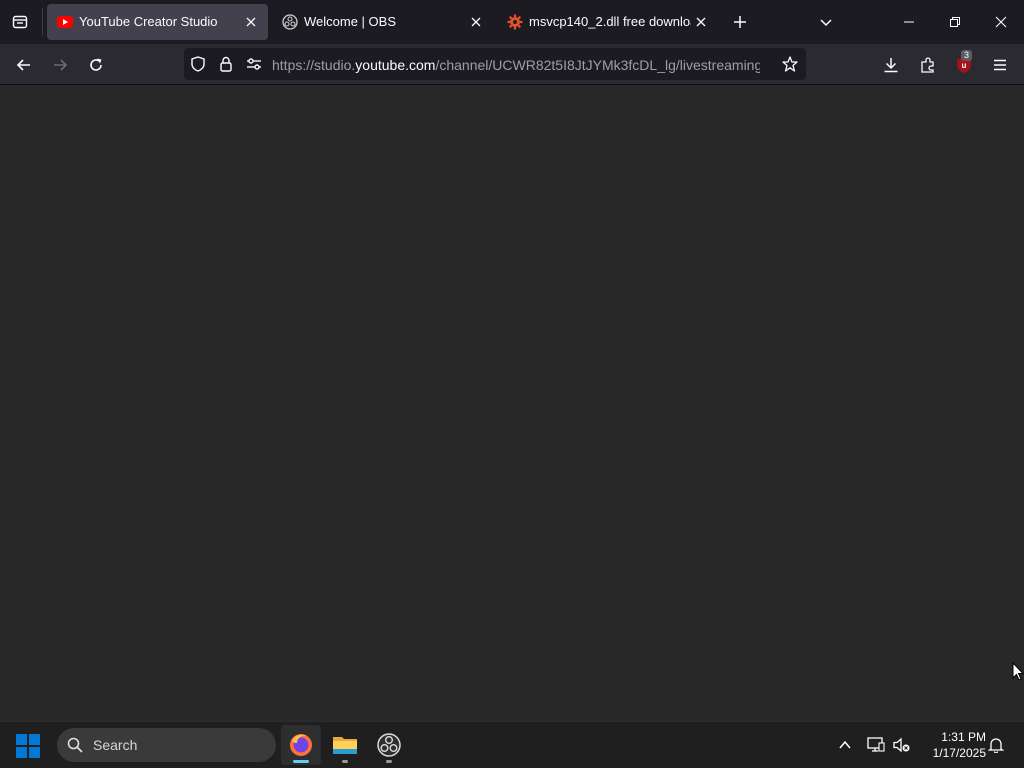  What do you see at coordinates (350, 21) in the screenshot?
I see `tab-title: Welcome | OBS` at bounding box center [350, 21].